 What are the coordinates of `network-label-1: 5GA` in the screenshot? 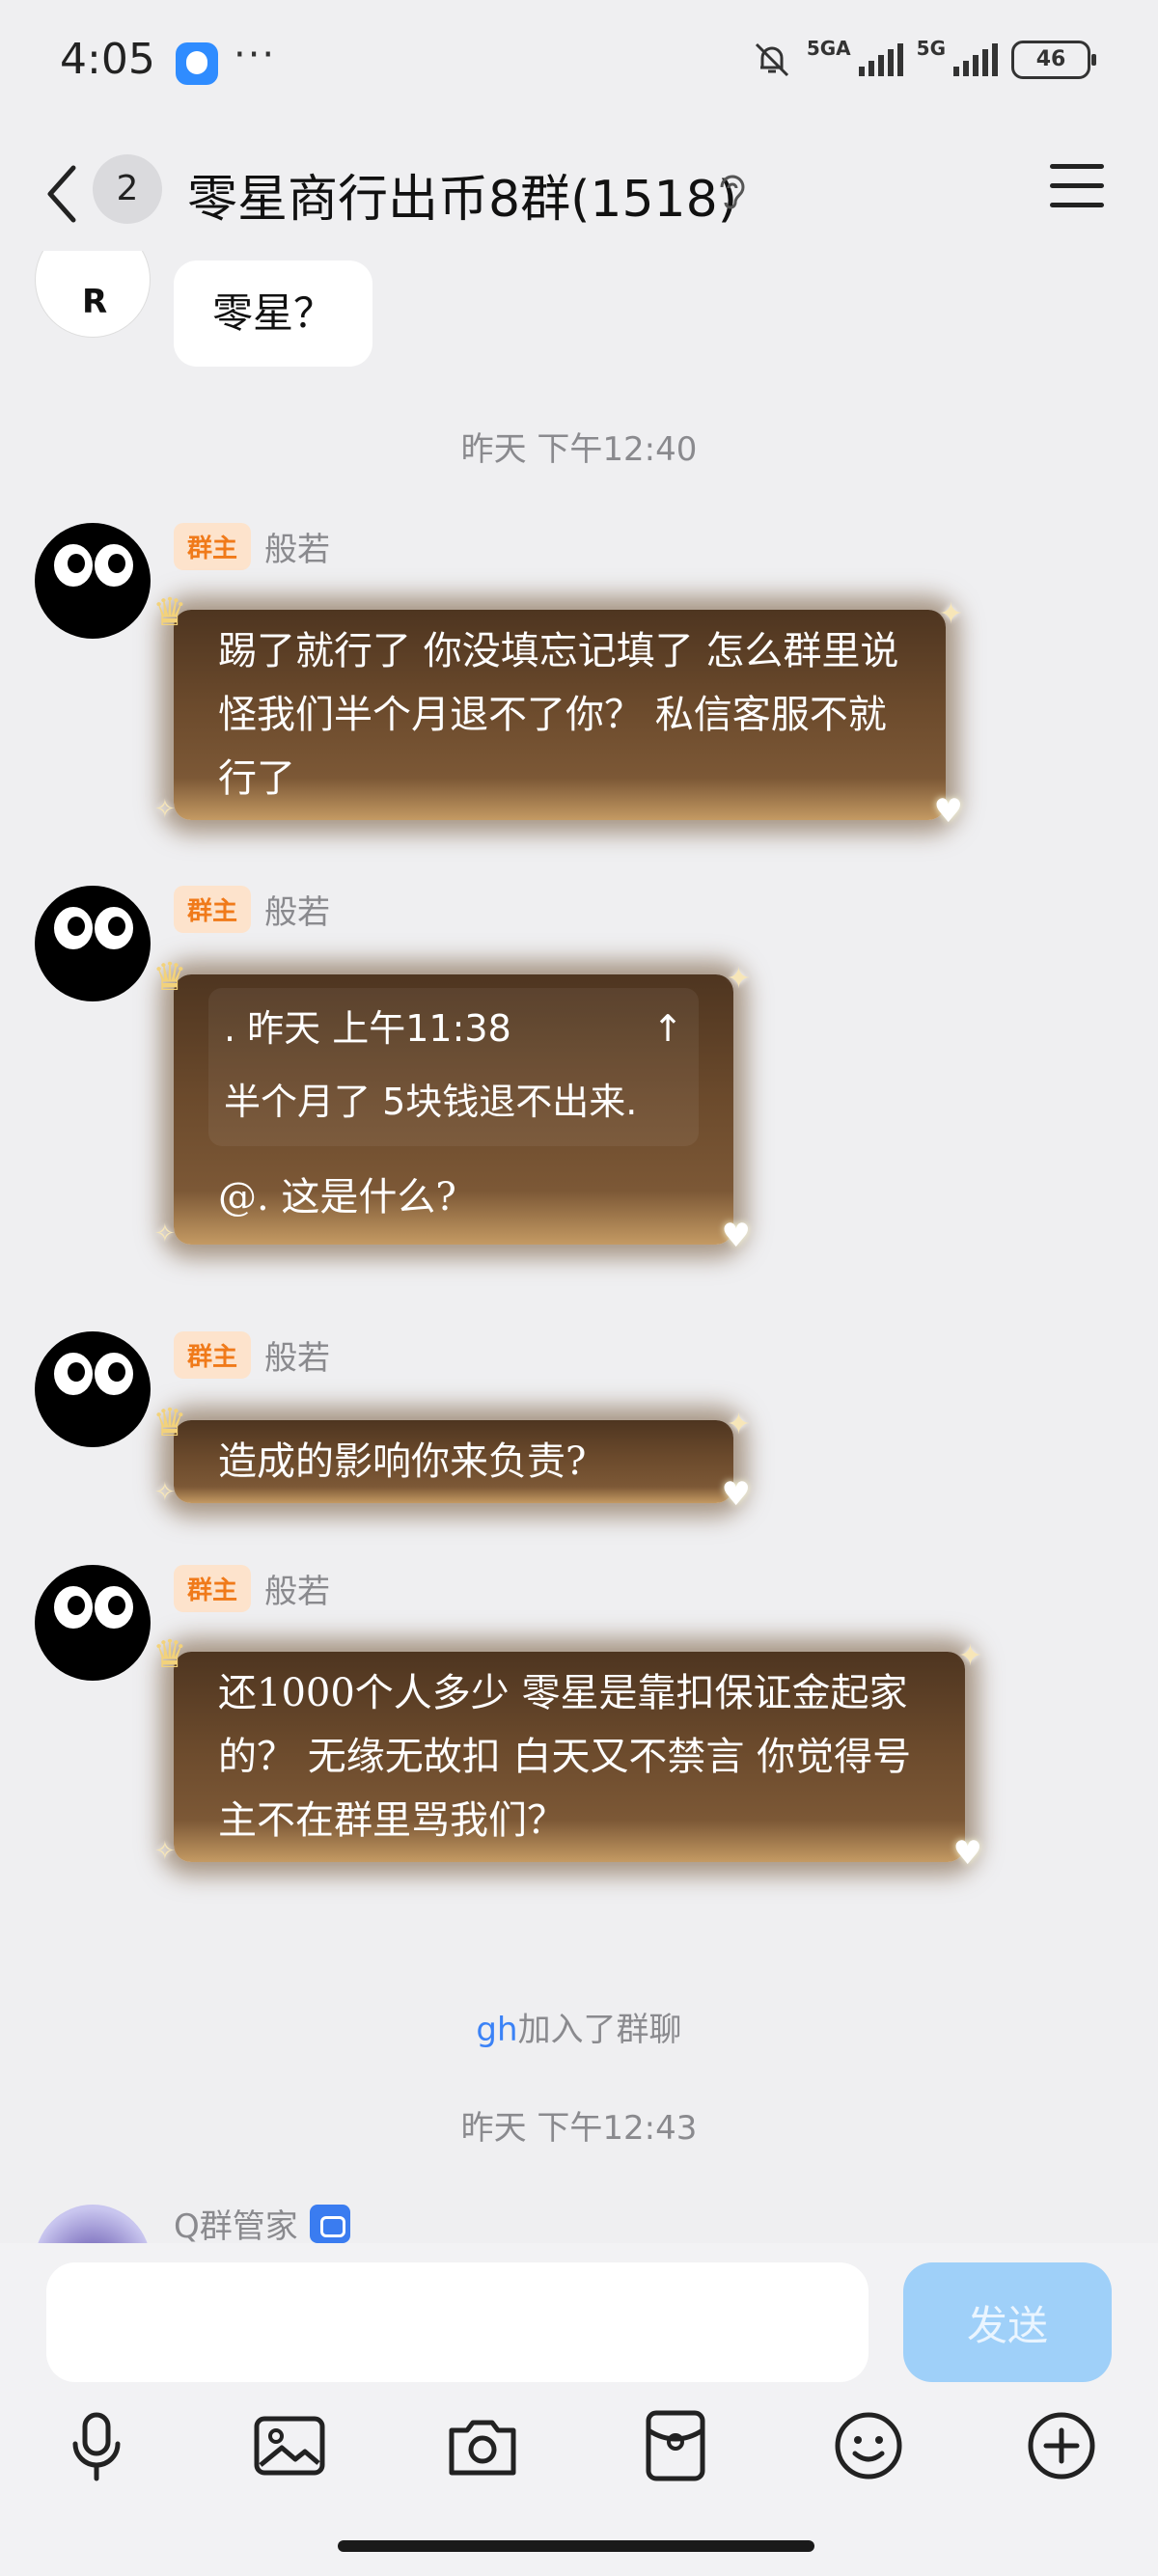 It's located at (828, 49).